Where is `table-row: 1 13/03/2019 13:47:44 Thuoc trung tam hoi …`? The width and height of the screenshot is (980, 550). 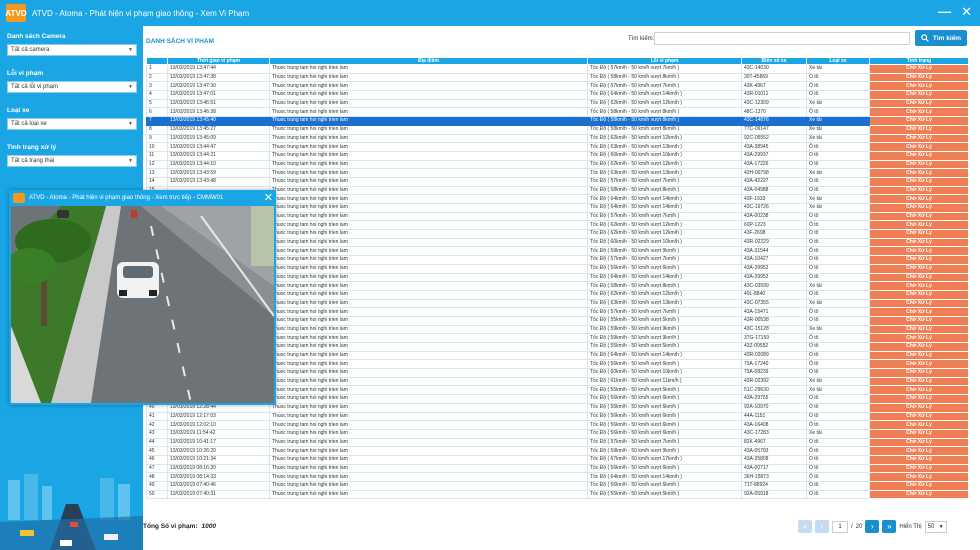
table-row: 1 13/03/2019 13:47:44 Thuoc trung tam hoi … is located at coordinates (557, 69).